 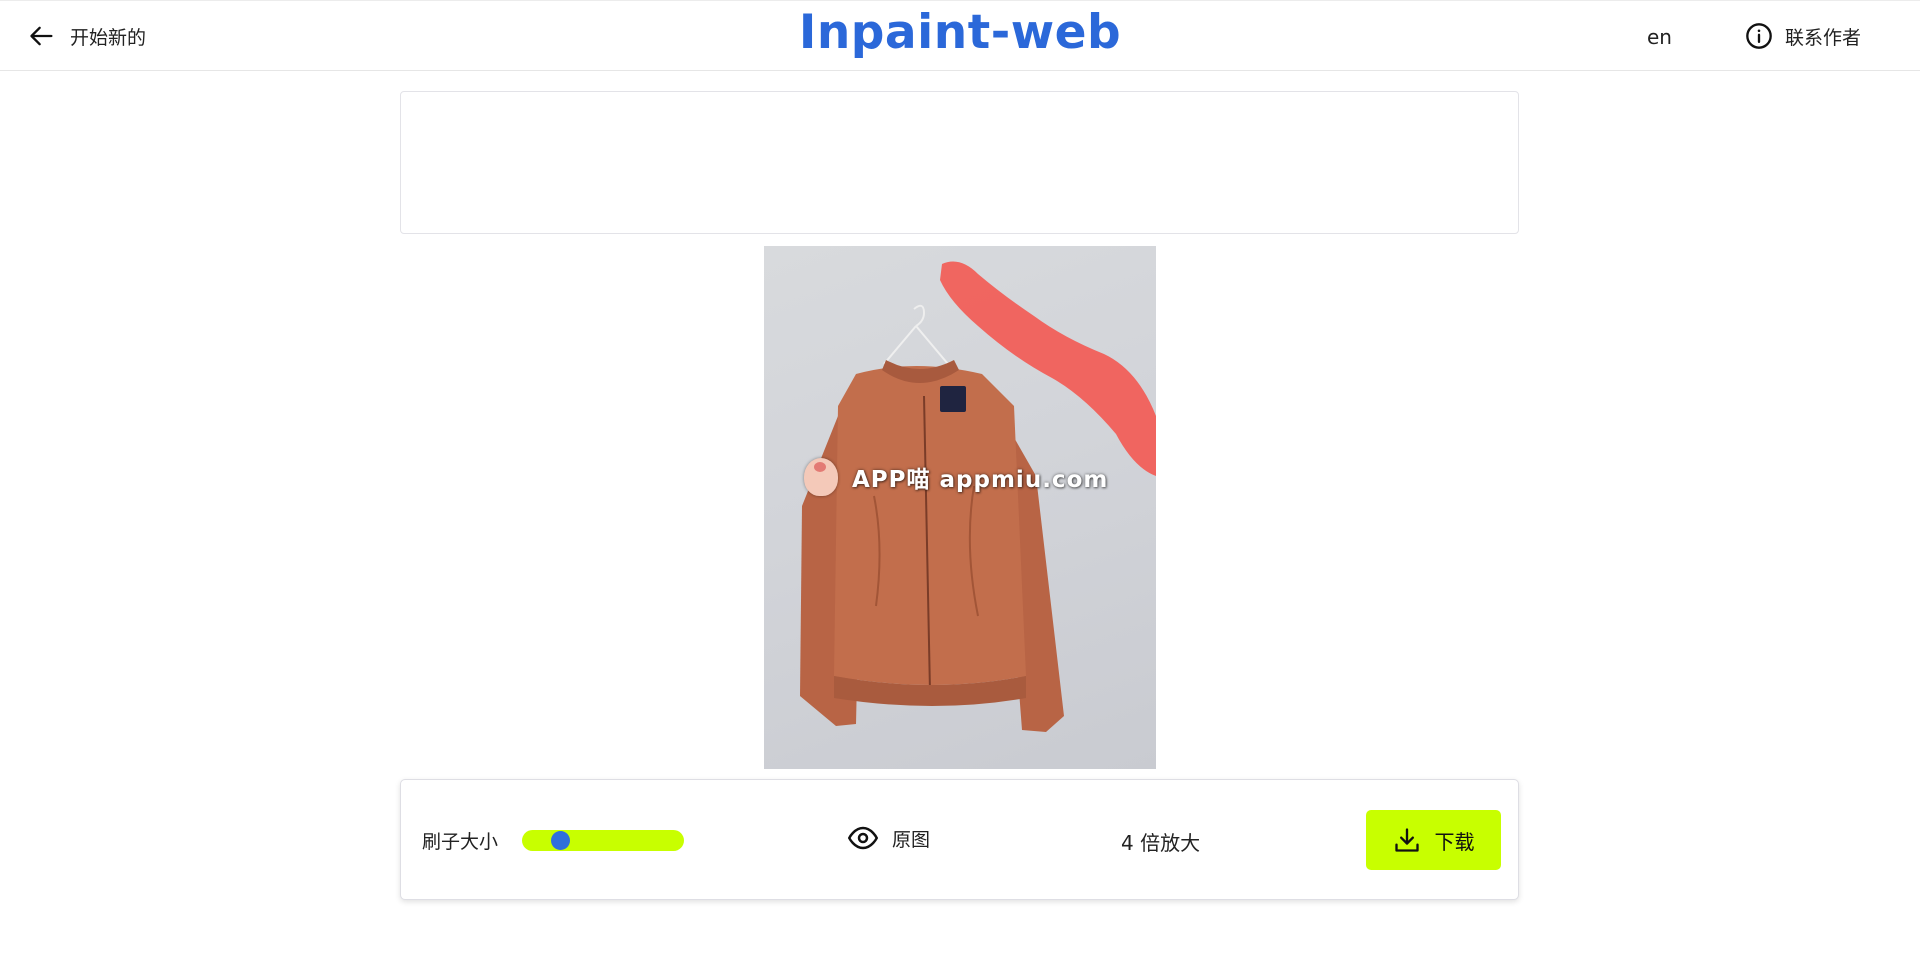 I want to click on show-original-button: 原图, so click(x=889, y=838).